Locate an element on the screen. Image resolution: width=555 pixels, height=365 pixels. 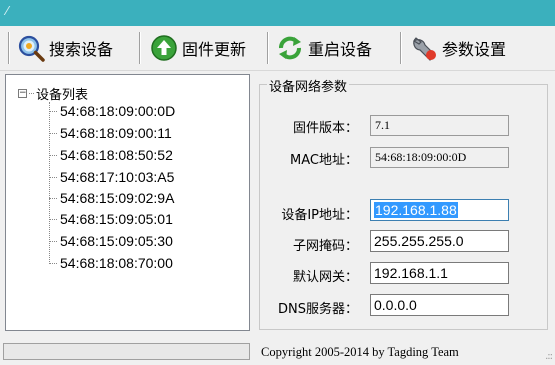
ip-address-input: 192.168.1.88 is located at coordinates (439, 210).